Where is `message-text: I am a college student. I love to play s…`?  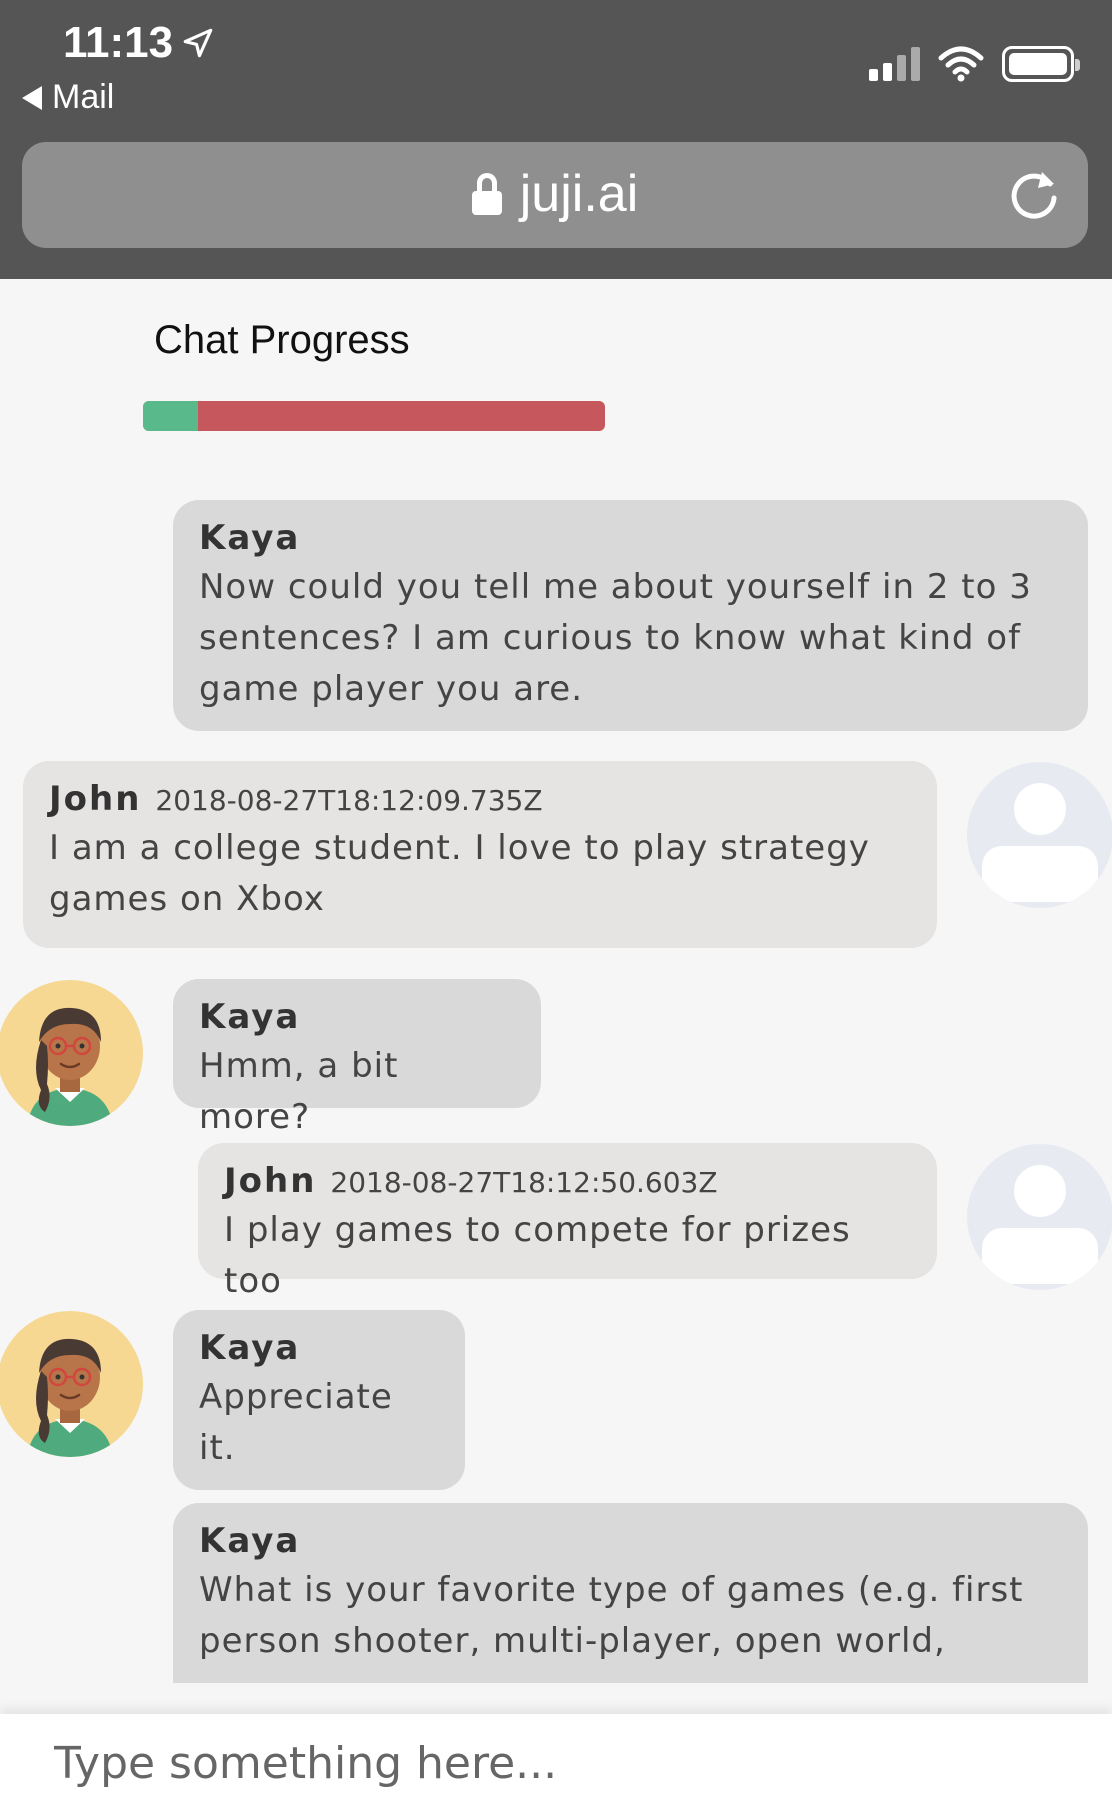 message-text: I am a college student. I love to play s… is located at coordinates (459, 873).